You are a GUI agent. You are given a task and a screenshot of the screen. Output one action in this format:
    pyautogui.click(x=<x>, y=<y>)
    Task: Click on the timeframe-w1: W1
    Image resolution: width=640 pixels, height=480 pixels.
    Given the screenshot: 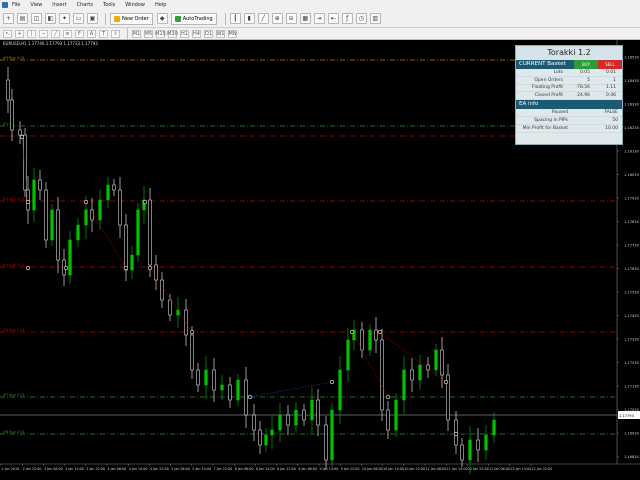 What is the action you would take?
    pyautogui.click(x=220, y=33)
    